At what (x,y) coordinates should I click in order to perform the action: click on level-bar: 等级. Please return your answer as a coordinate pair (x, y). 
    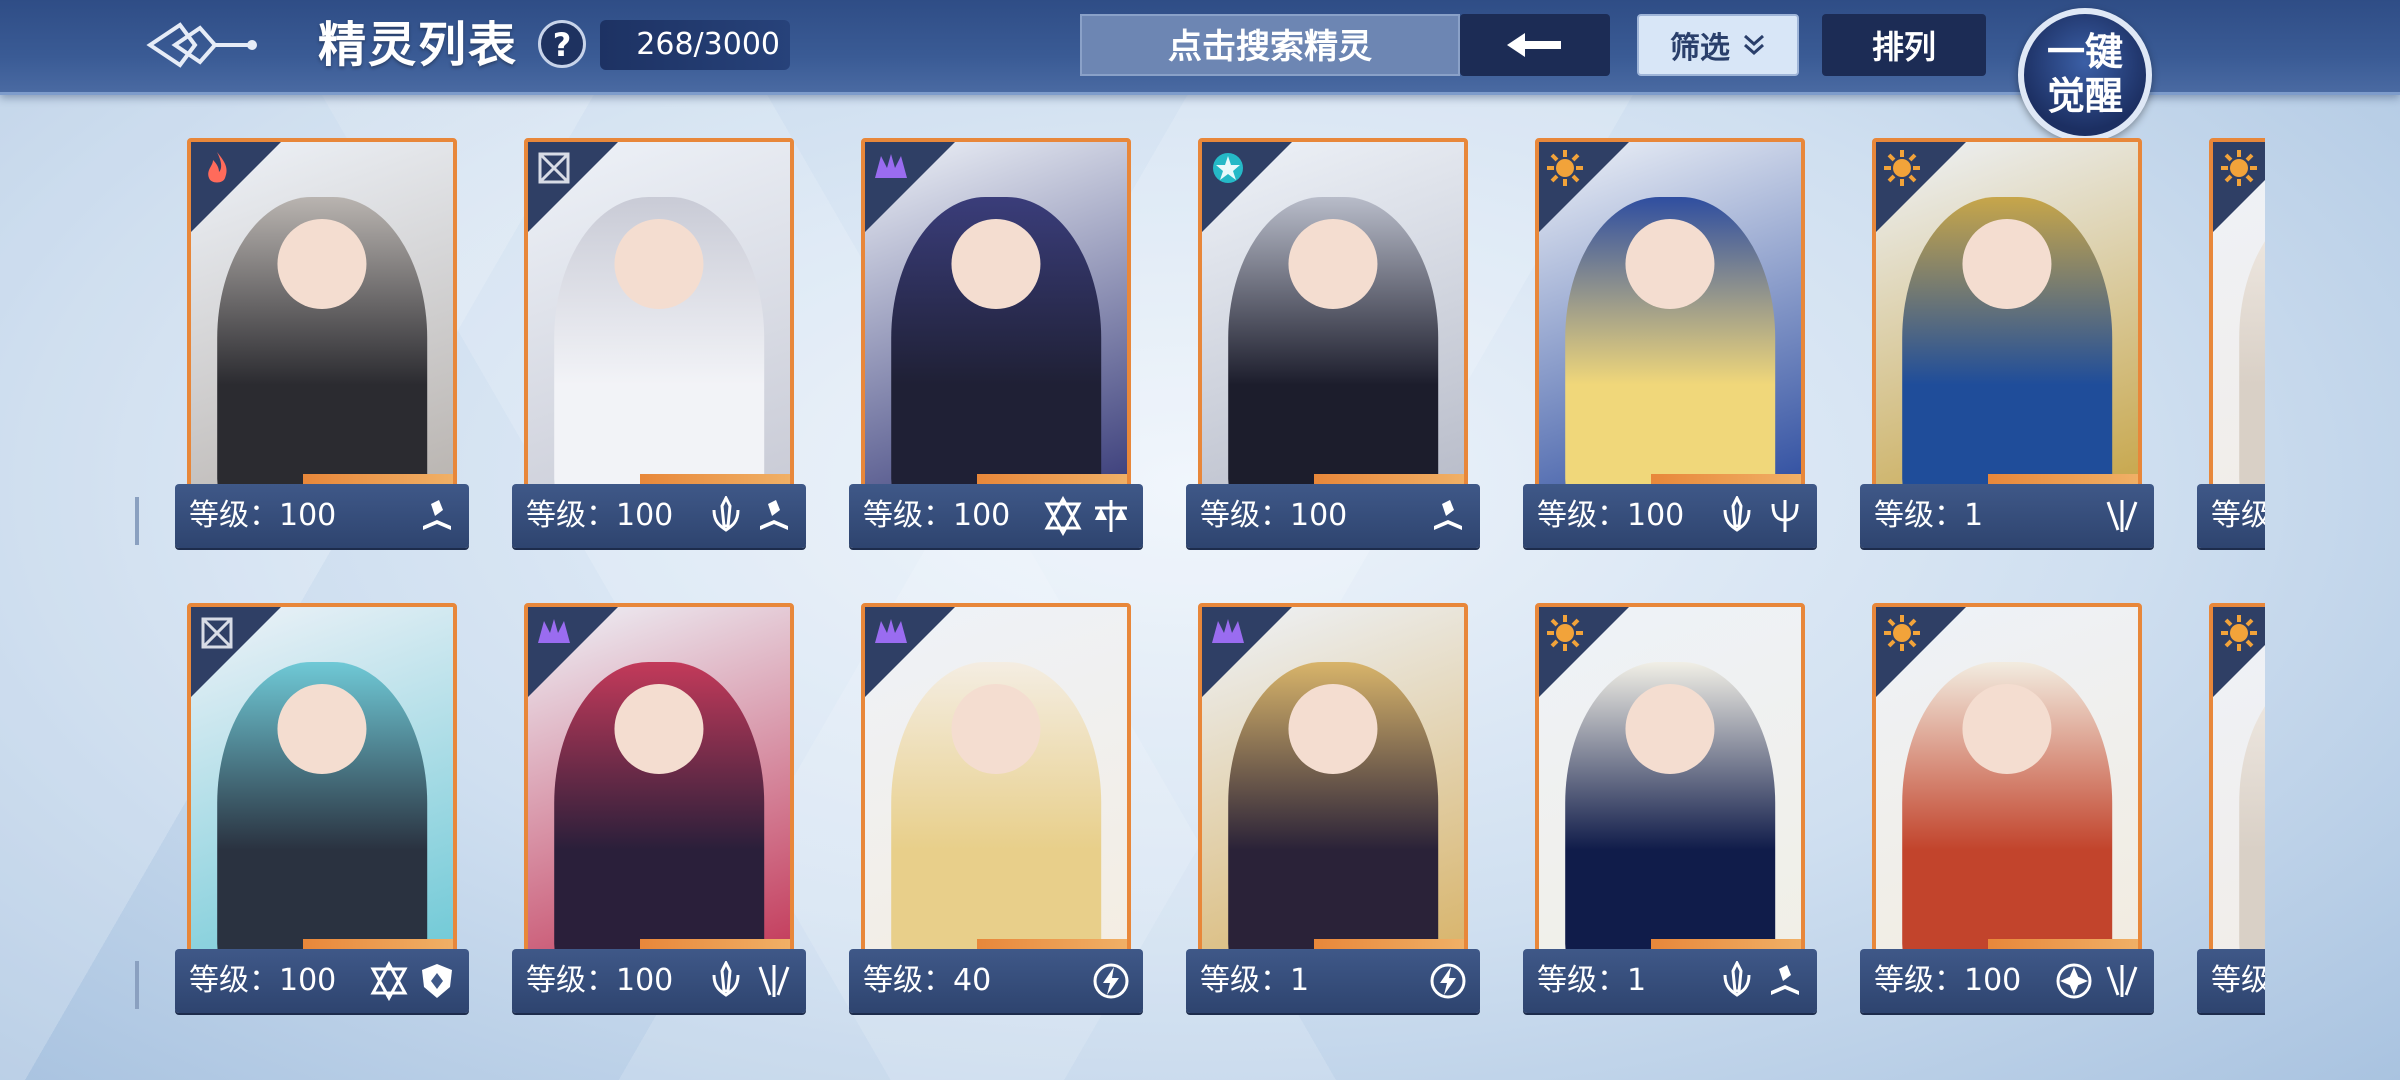
    Looking at the image, I should click on (2231, 516).